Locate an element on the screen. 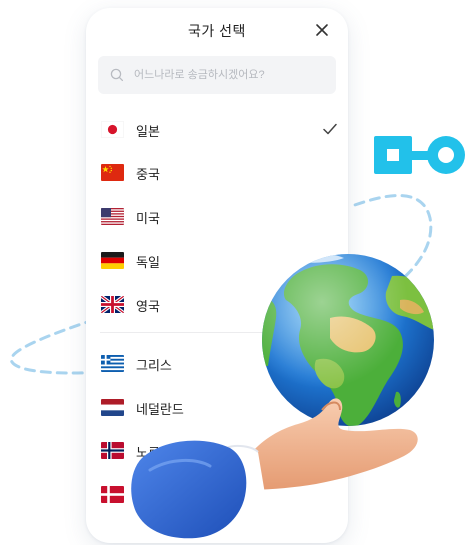  japan-flag-icon is located at coordinates (112, 129).